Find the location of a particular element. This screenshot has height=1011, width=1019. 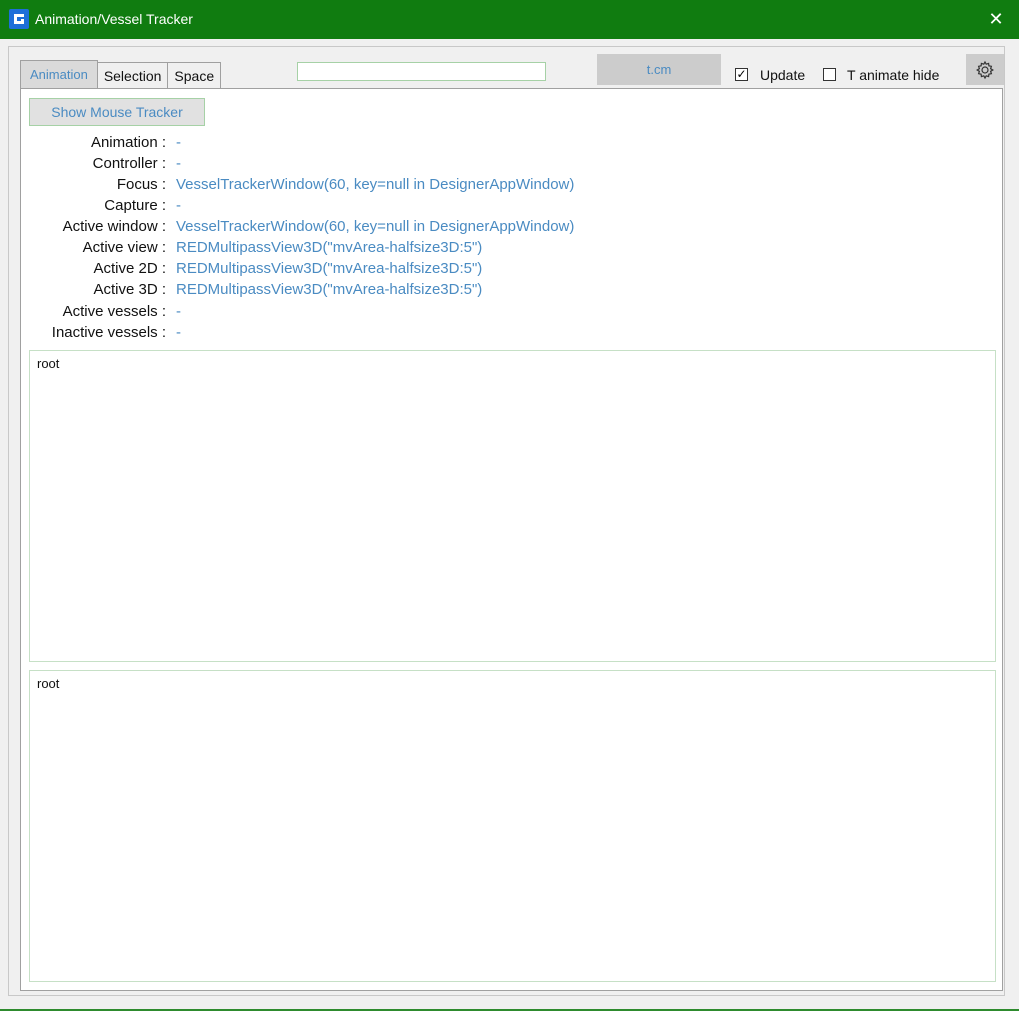

tab-animation: Animation is located at coordinates (59, 74).